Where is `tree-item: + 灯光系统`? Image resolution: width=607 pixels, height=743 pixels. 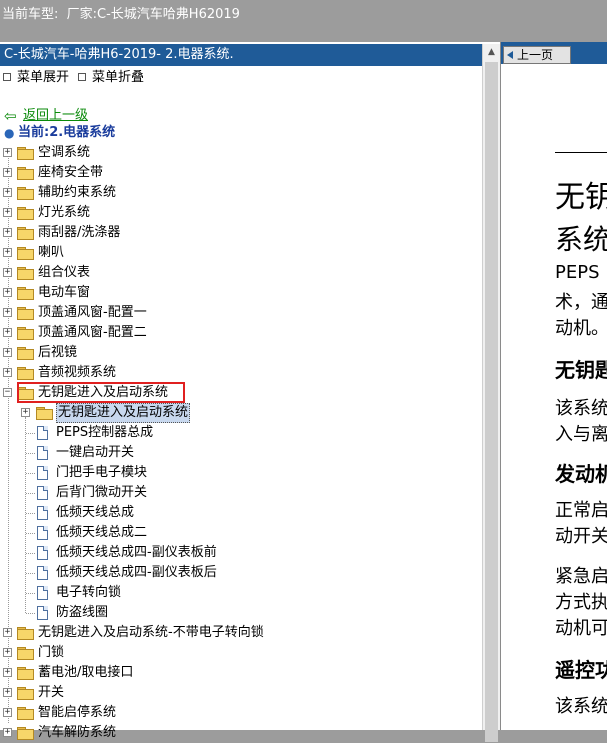 tree-item: + 灯光系统 is located at coordinates (240, 213).